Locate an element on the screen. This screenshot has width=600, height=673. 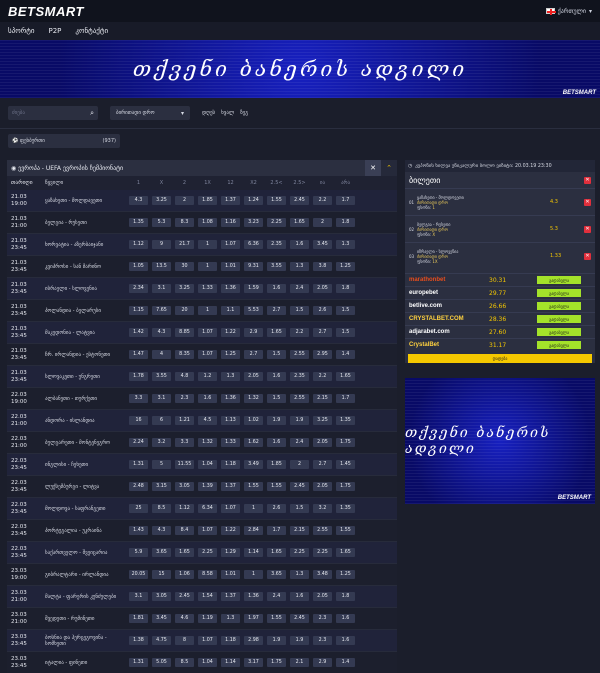
odd-button: 2.1 is located at coordinates (299, 662).